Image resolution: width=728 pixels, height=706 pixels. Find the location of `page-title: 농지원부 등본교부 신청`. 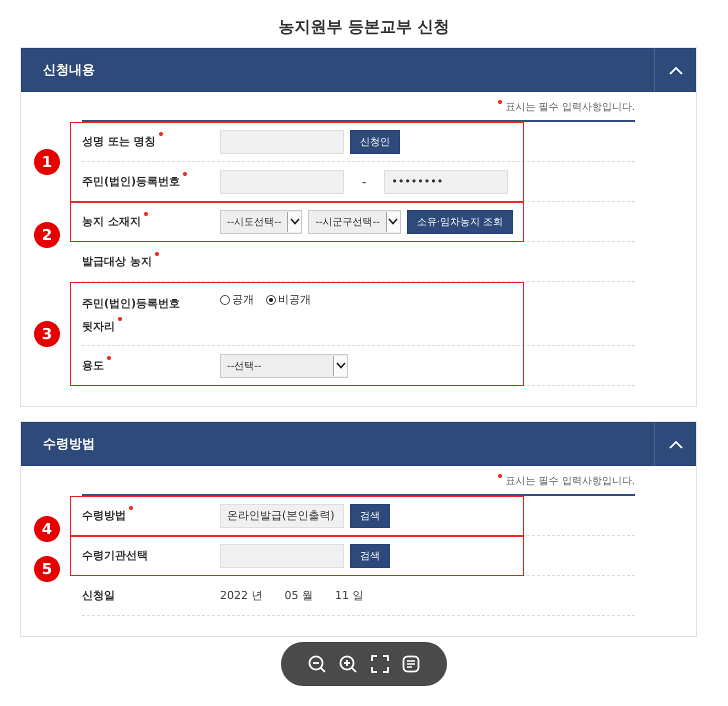

page-title: 농지원부 등본교부 신청 is located at coordinates (364, 27).